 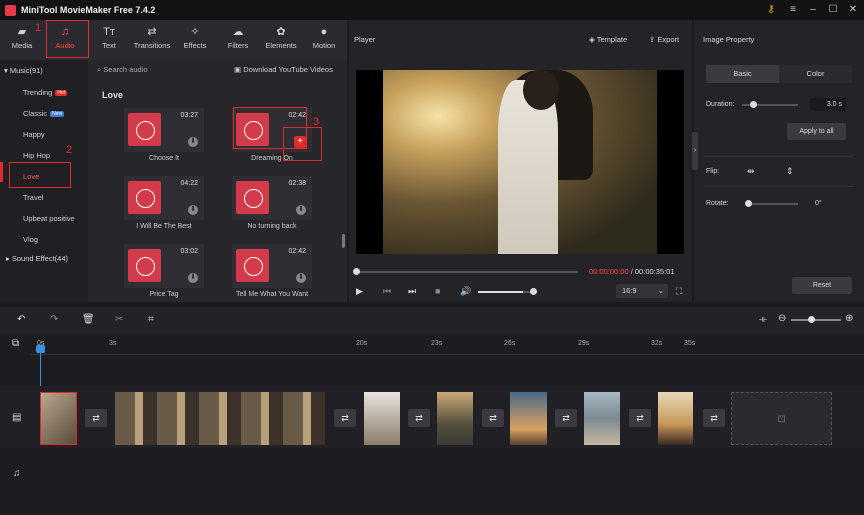 I want to click on nav-elements: ✿ Elements, so click(x=281, y=40).